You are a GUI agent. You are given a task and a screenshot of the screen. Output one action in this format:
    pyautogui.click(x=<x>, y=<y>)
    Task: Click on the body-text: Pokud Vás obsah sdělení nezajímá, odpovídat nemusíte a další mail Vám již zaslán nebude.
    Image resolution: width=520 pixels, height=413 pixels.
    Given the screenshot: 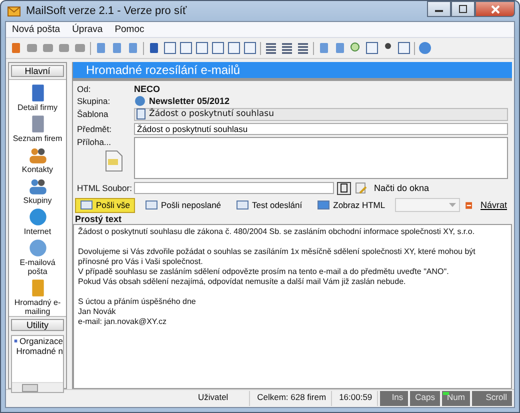 What is the action you would take?
    pyautogui.click(x=242, y=282)
    